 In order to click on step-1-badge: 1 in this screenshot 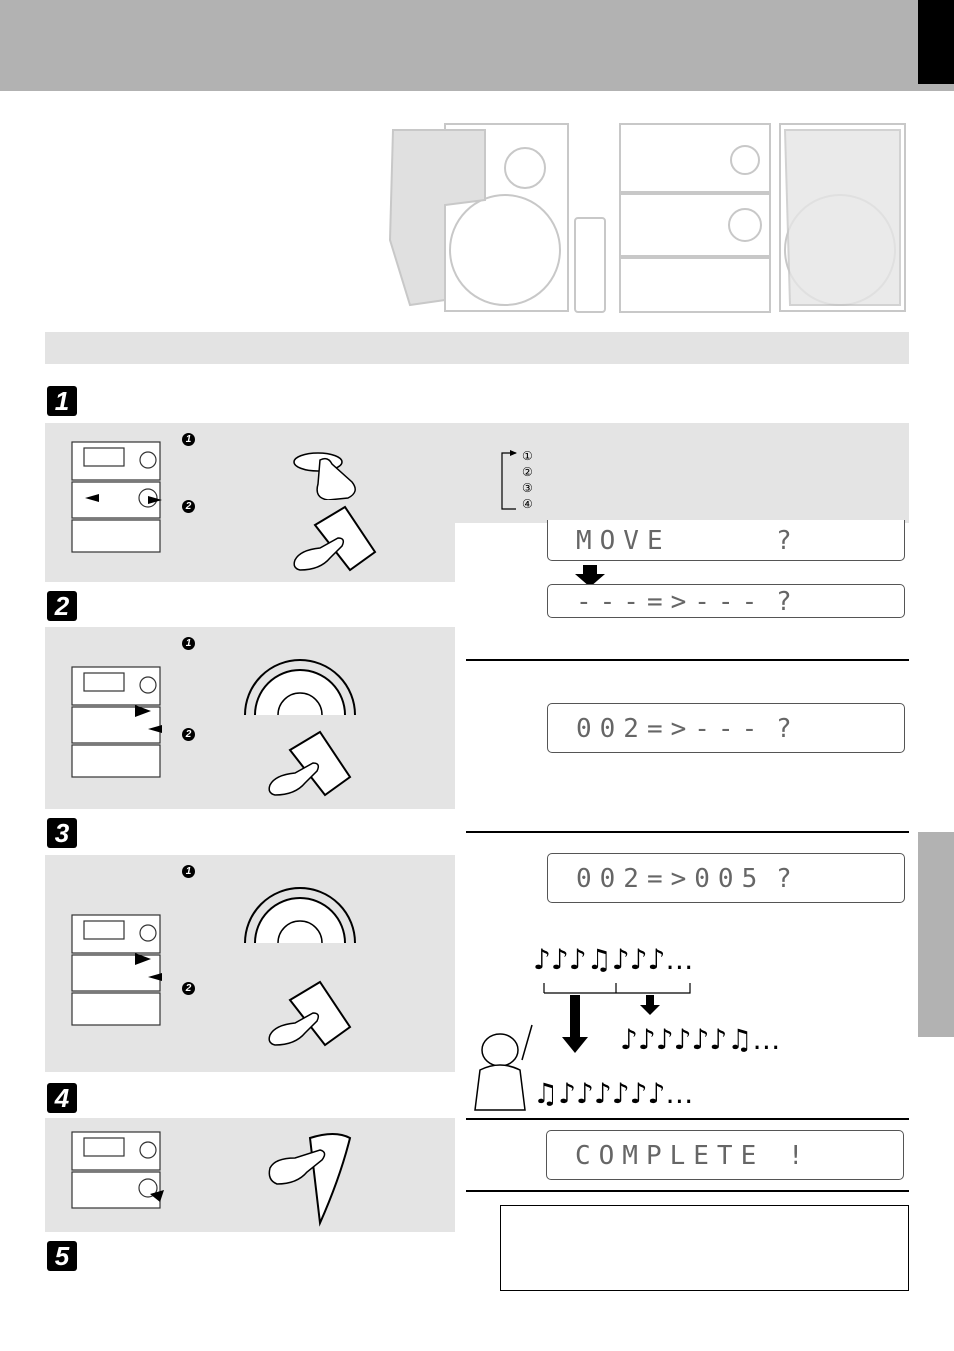, I will do `click(62, 401)`.